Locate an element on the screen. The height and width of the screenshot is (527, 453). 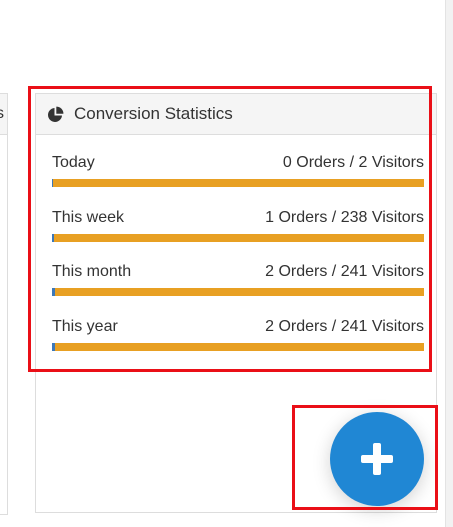
highlight-box-add-button is located at coordinates (365, 457).